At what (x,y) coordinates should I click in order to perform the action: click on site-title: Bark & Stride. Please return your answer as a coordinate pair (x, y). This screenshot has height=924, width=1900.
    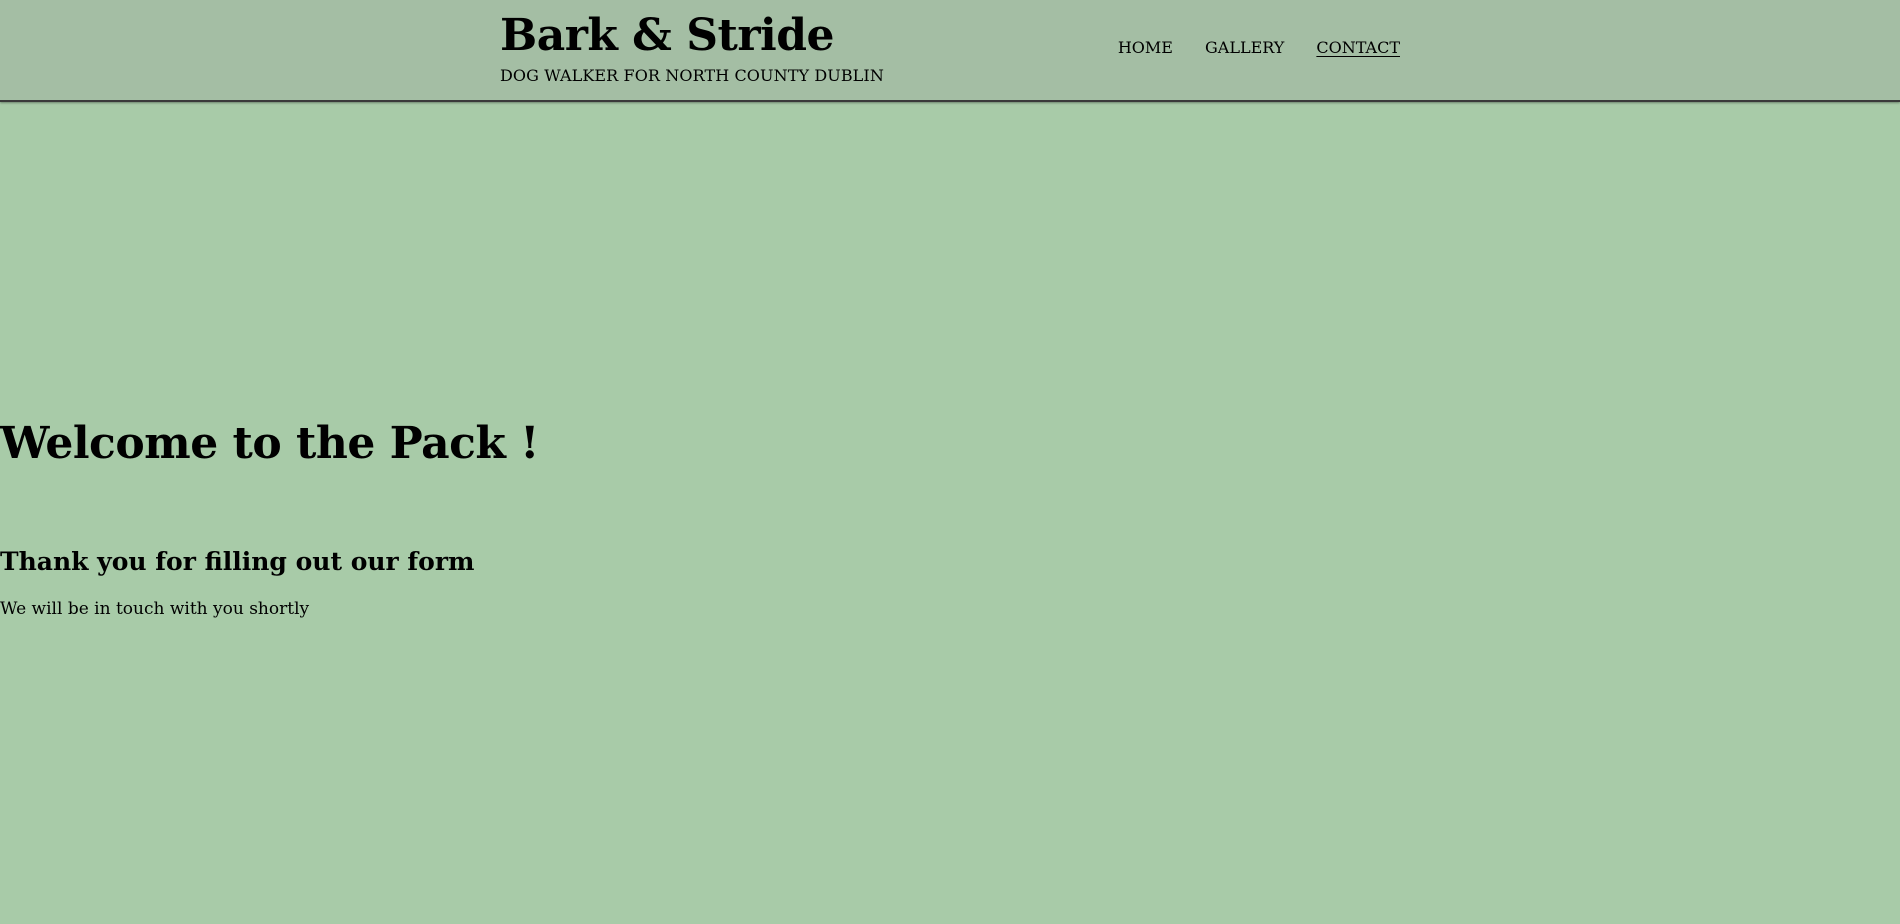
    Looking at the image, I should click on (692, 36).